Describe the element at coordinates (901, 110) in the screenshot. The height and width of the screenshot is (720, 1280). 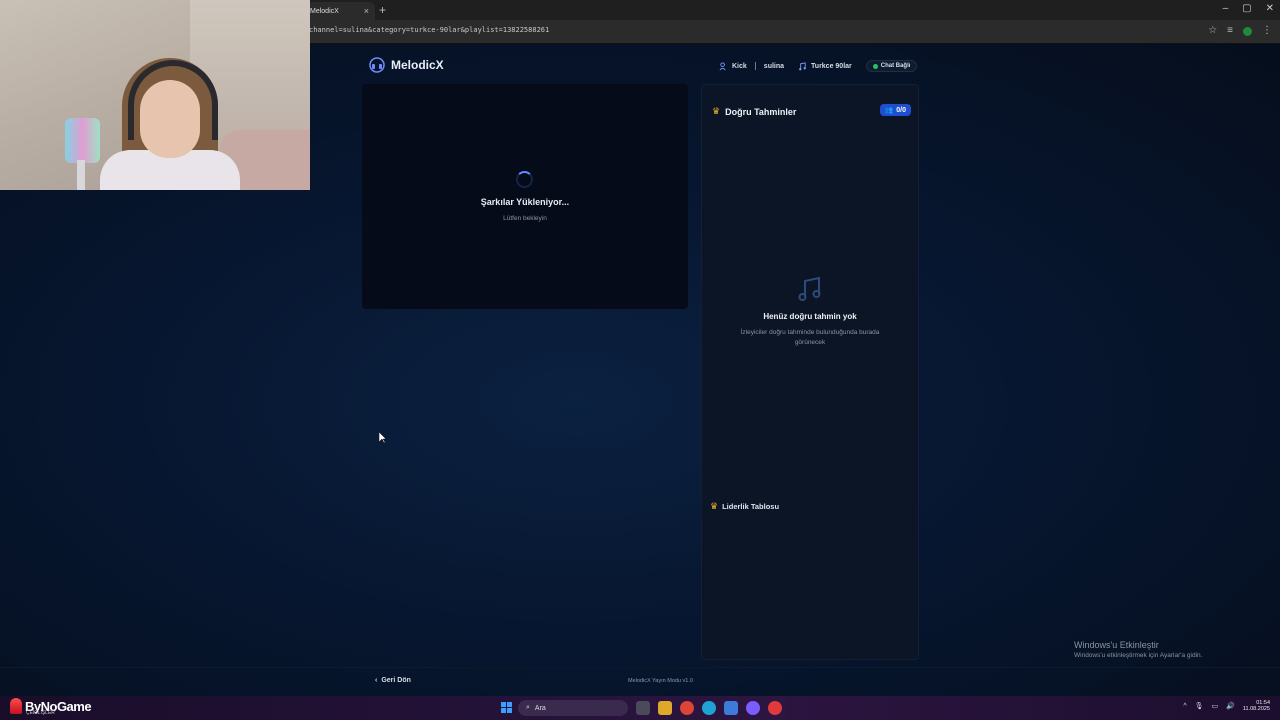
I see `guess-count: 0/0` at that location.